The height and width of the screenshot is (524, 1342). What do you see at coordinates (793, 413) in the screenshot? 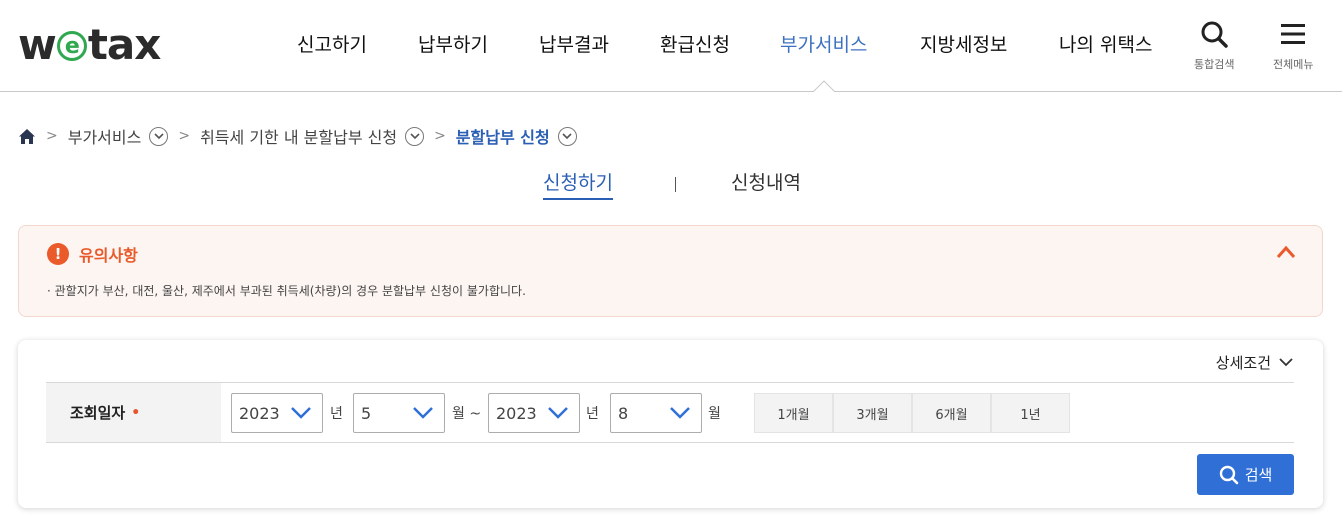
I see `period-1month-button: 1개월` at bounding box center [793, 413].